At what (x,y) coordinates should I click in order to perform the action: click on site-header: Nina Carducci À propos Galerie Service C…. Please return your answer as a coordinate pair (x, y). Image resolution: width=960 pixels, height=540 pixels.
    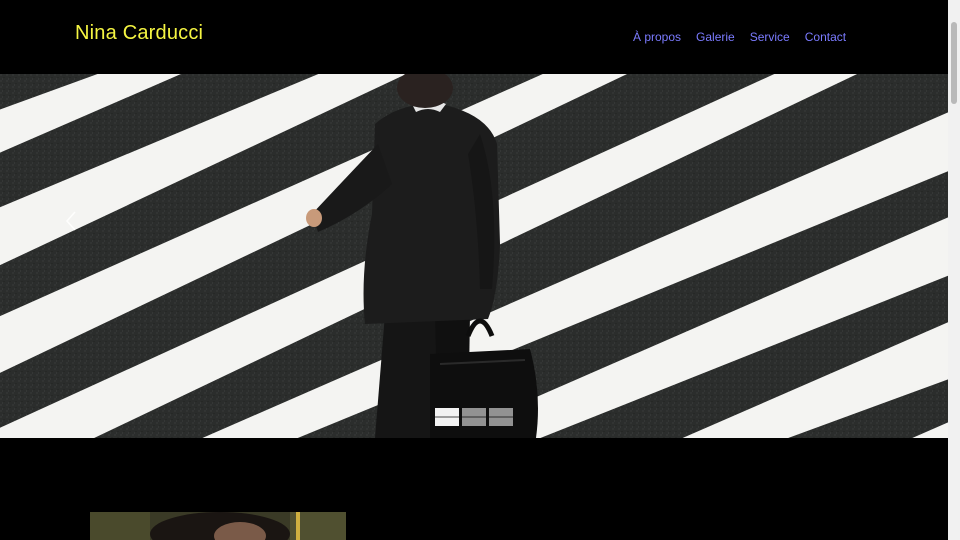
    Looking at the image, I should click on (474, 37).